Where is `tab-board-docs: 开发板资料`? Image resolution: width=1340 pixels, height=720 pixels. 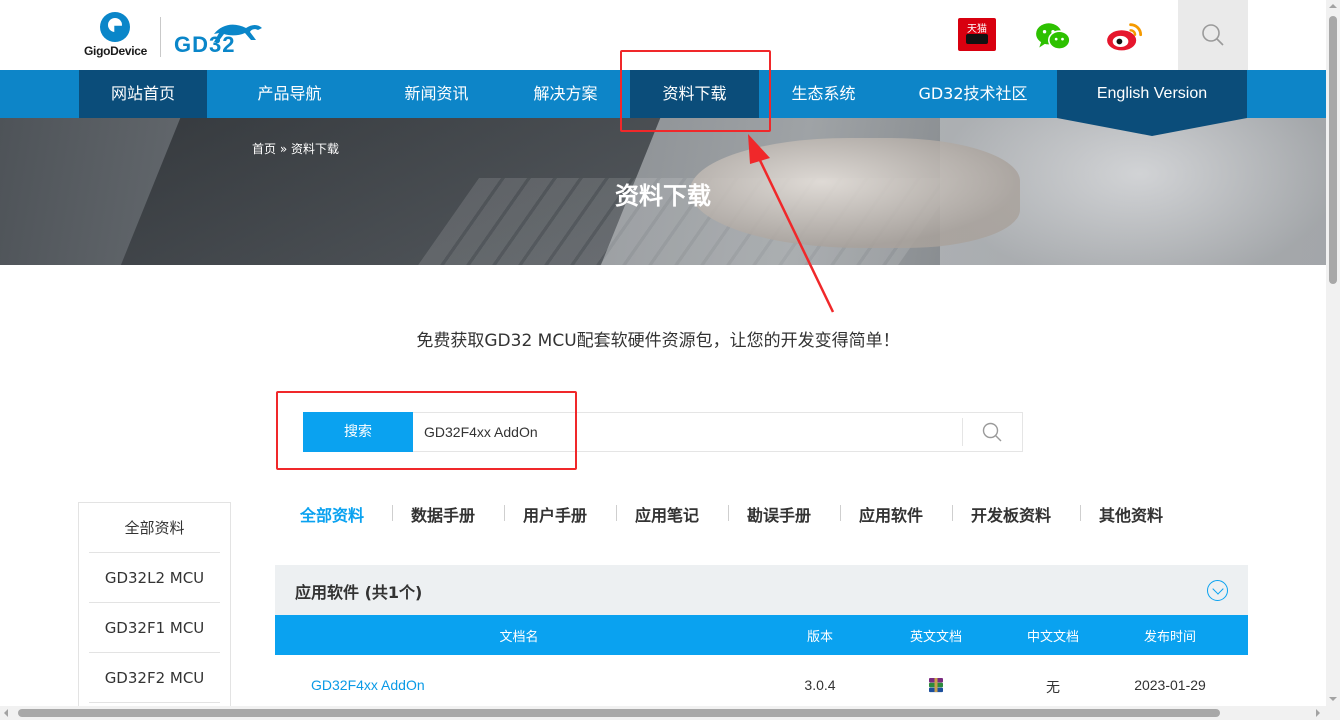
tab-board-docs: 开发板资料 is located at coordinates (1011, 514).